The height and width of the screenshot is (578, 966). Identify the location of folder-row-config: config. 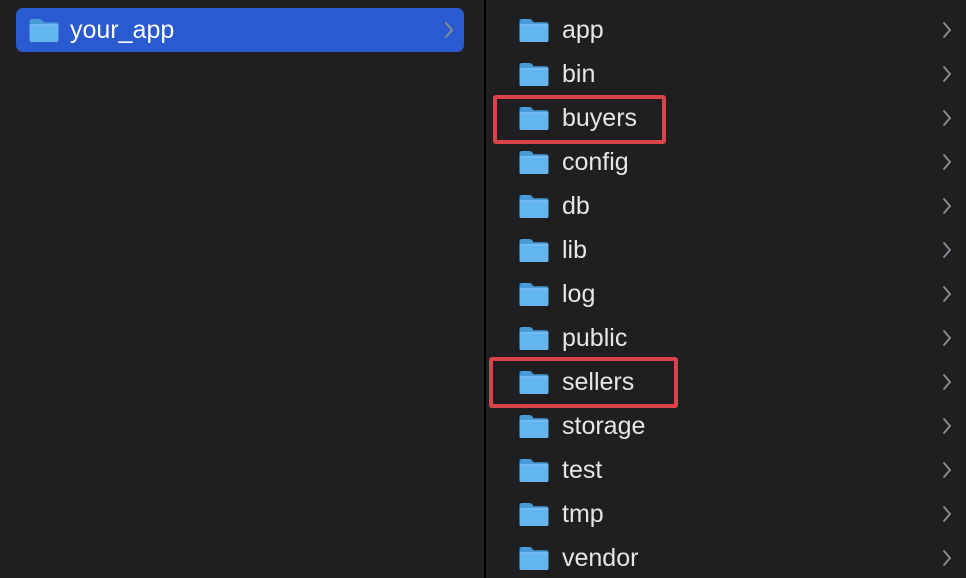
(726, 162).